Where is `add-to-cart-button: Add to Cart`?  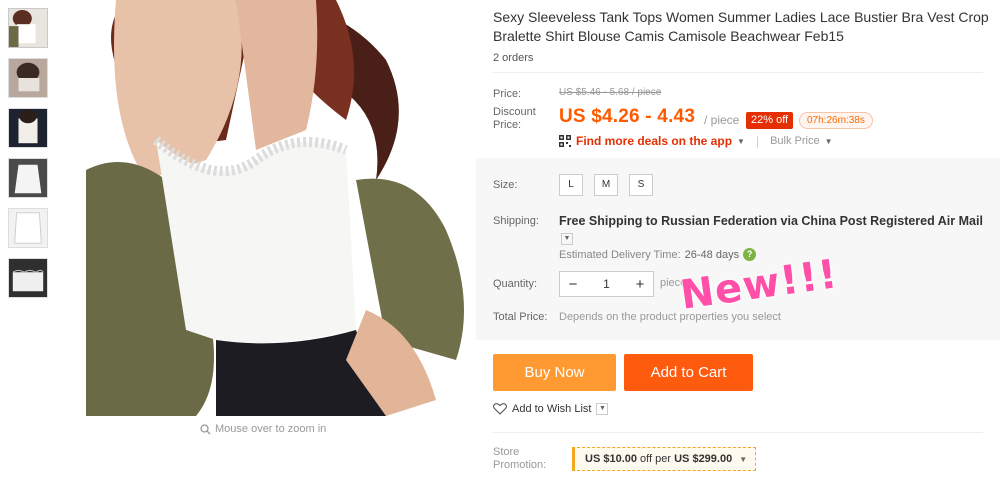 add-to-cart-button: Add to Cart is located at coordinates (688, 372).